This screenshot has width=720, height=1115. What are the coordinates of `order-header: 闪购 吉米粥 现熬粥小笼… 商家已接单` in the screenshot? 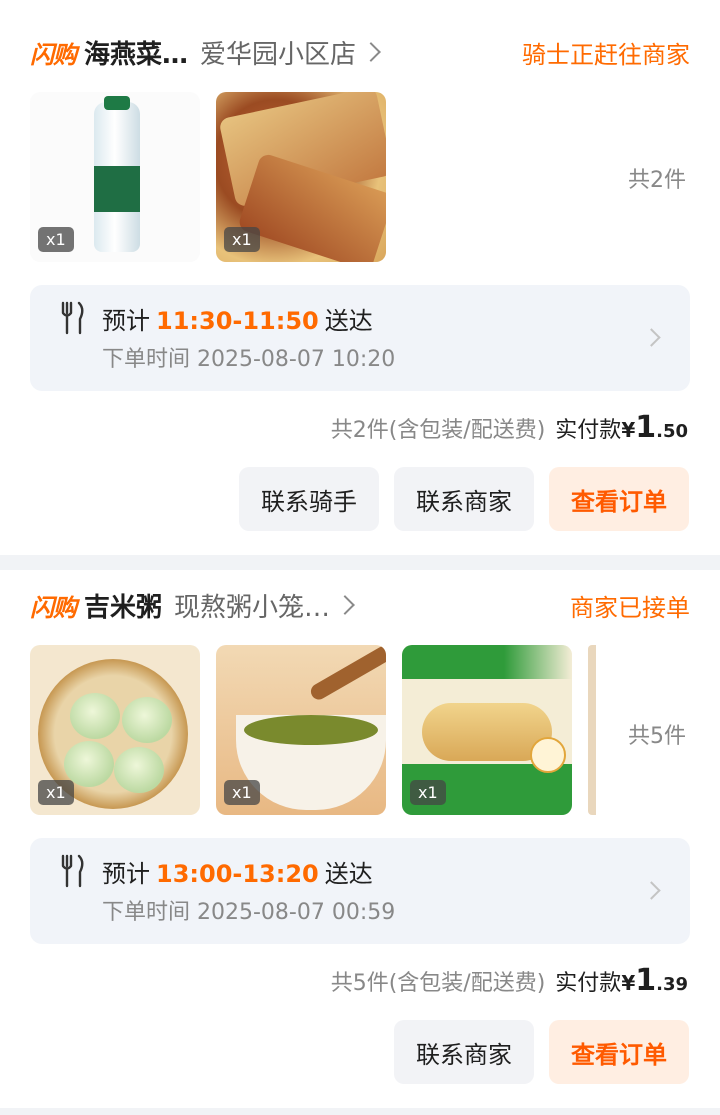 It's located at (360, 605).